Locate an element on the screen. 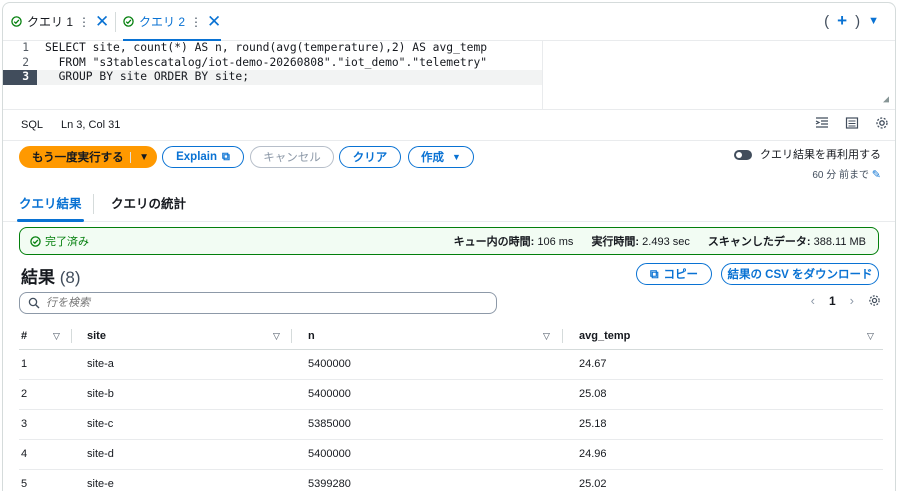  table-header: # ▽ site ▽ n ▽ avg_temp ▽ is located at coordinates (451, 336).